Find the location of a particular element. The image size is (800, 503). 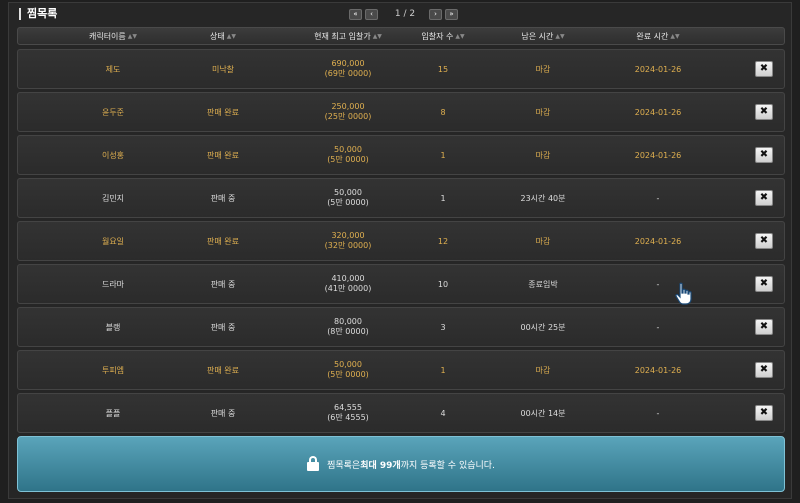

status: 미낙찰 is located at coordinates (223, 69).